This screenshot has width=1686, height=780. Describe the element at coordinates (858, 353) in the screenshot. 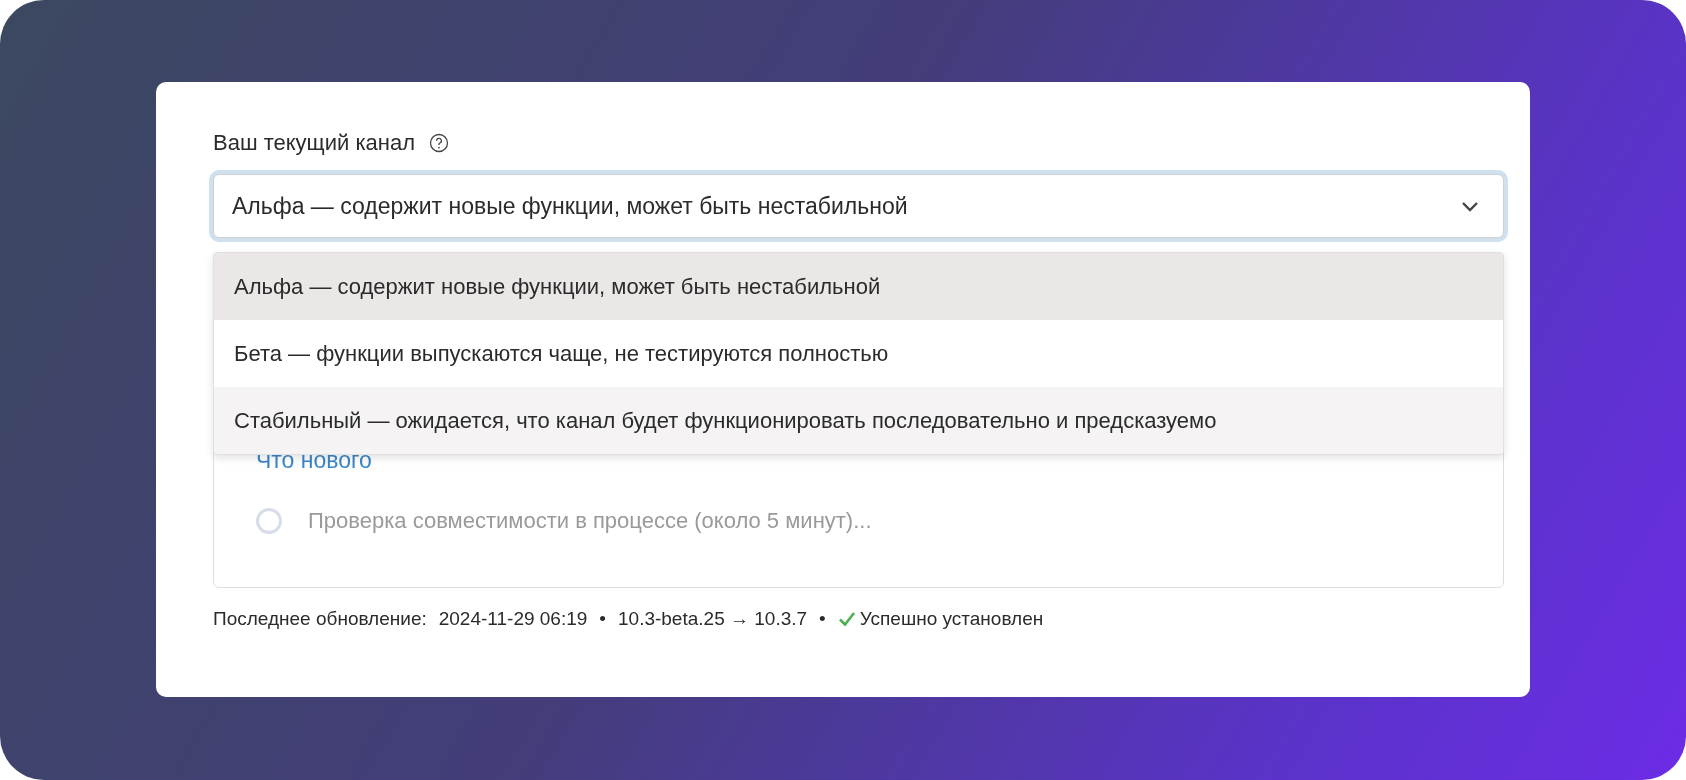

I see `dropdown-option: Бета — функции выпускаются чаще, не тестируются полностью` at that location.